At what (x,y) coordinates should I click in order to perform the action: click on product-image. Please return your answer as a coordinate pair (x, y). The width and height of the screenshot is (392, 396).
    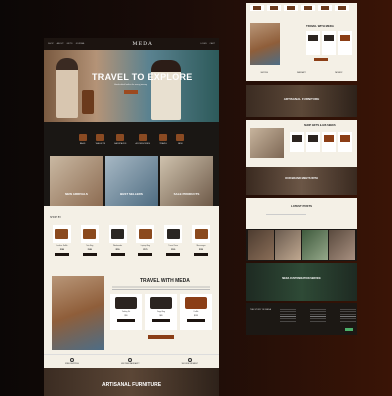
    Looking at the image, I should click on (61, 234).